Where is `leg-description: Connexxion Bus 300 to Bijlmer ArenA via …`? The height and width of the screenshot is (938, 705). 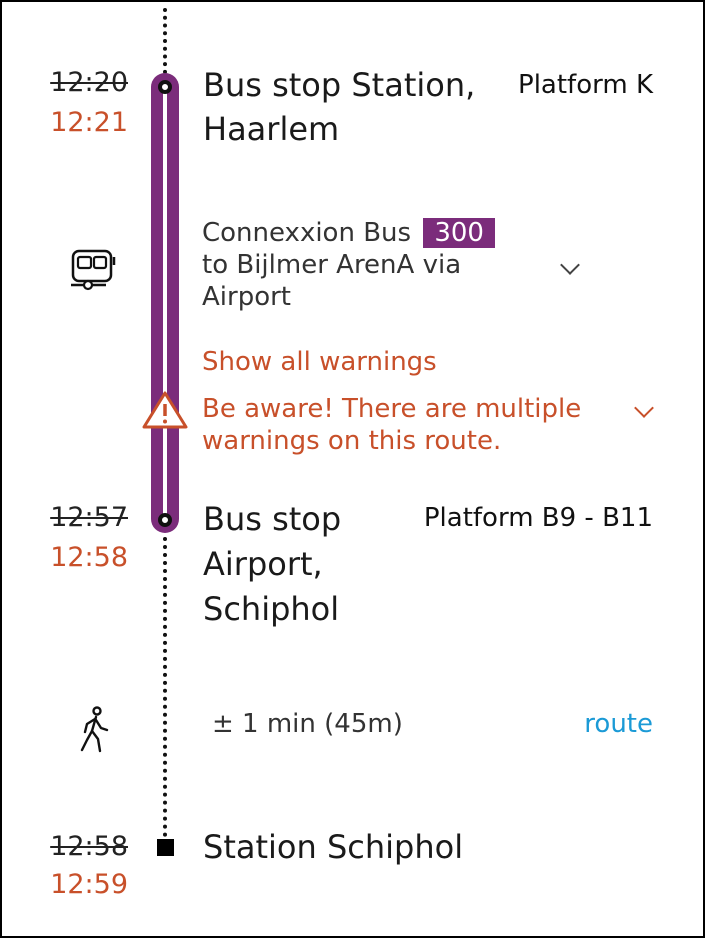 leg-description: Connexxion Bus 300 to Bijlmer ArenA via … is located at coordinates (372, 265).